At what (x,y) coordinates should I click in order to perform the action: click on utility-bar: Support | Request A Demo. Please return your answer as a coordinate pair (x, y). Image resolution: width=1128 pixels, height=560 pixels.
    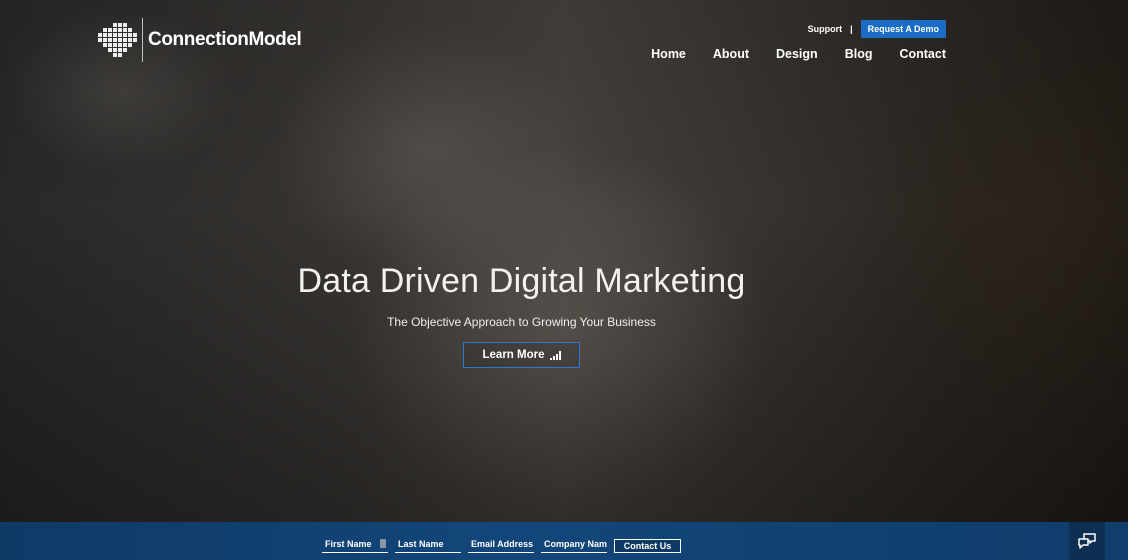
    Looking at the image, I should click on (877, 29).